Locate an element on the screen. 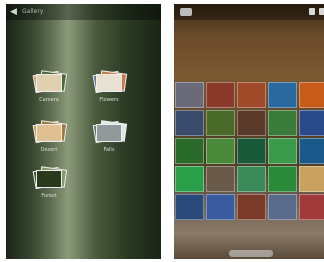  camera-icon is located at coordinates (186, 12).